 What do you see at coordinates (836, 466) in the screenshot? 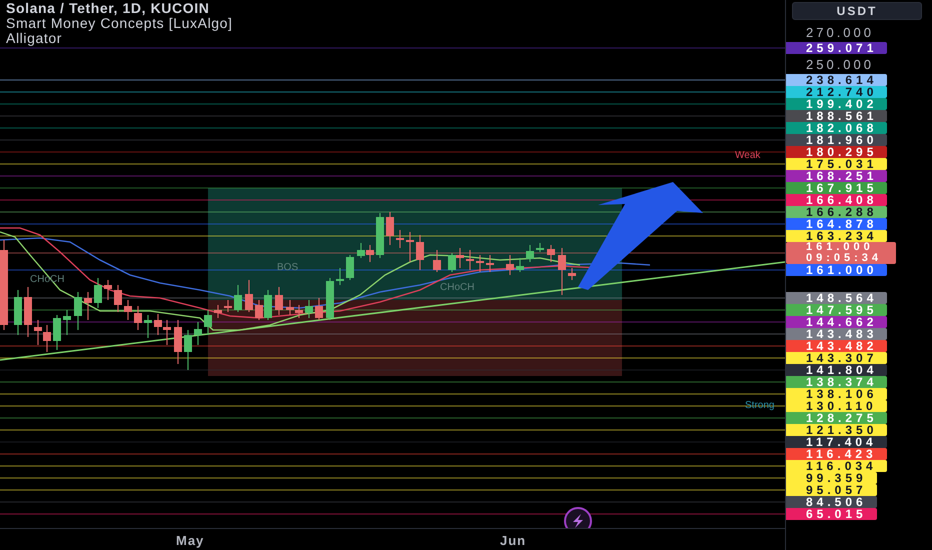
I see `price-label: 116.034` at bounding box center [836, 466].